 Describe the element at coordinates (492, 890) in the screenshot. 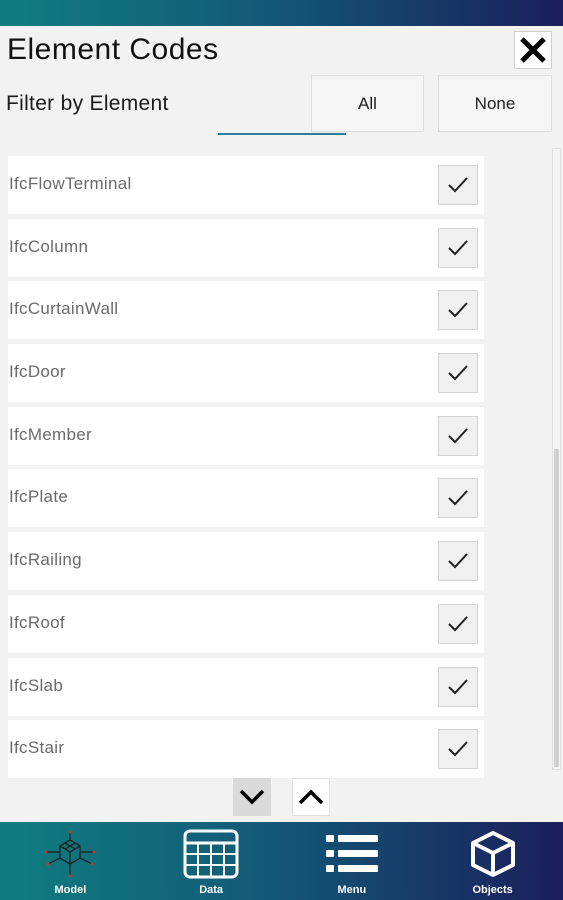

I see `nav-label: Objects` at that location.